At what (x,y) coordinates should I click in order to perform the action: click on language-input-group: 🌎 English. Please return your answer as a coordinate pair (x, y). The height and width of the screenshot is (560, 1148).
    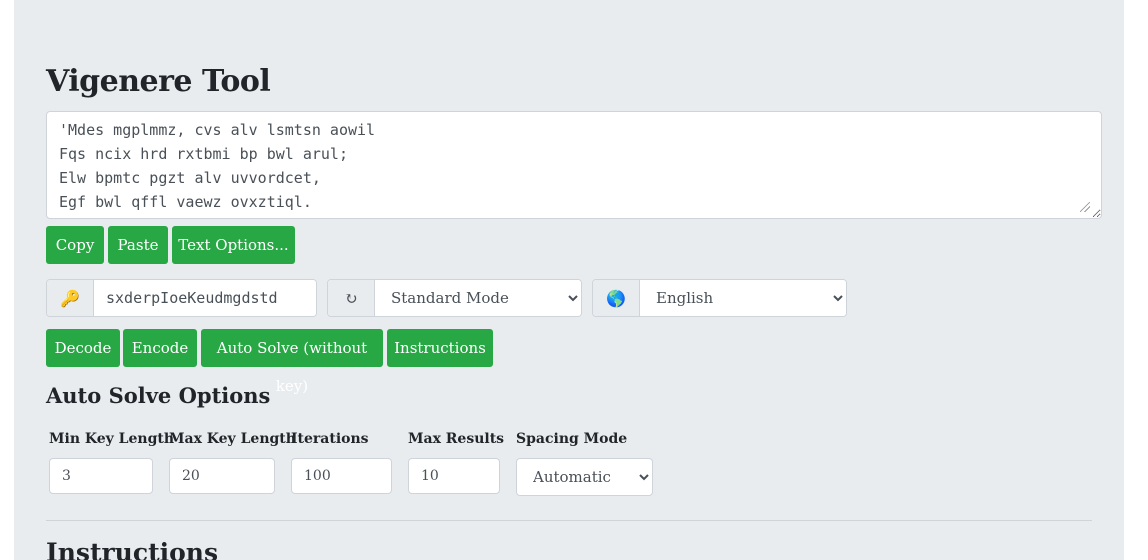
    Looking at the image, I should click on (719, 298).